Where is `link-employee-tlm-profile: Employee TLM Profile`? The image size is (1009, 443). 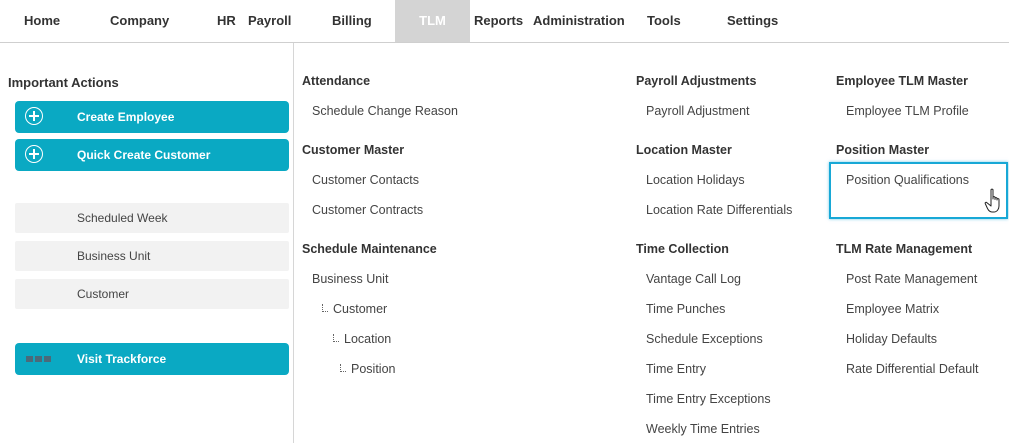
link-employee-tlm-profile: Employee TLM Profile is located at coordinates (907, 111).